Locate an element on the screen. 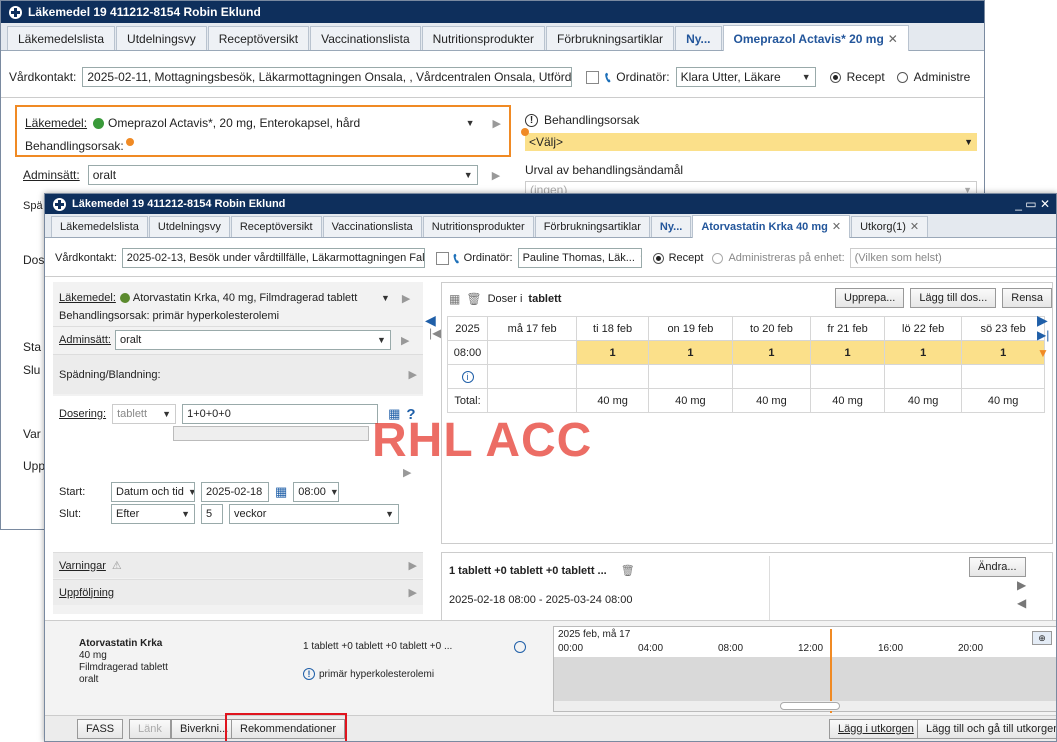  lagg-i-utkorgen-button: Lägg i utkorgen is located at coordinates (876, 729).